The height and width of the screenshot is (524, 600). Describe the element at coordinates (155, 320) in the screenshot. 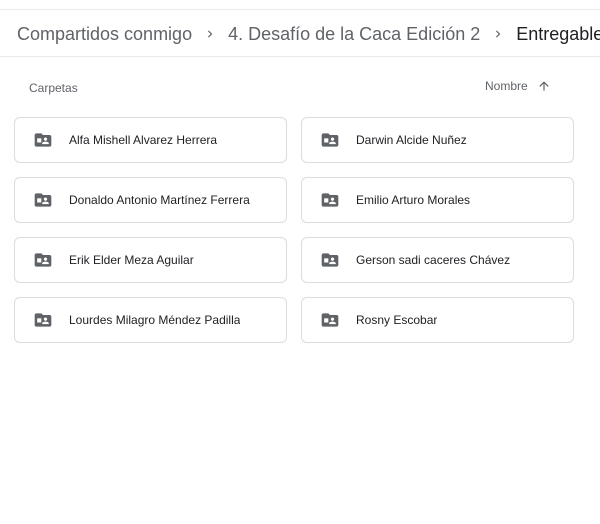

I see `folder-name: Lourdes Milagro Méndez Padilla` at that location.